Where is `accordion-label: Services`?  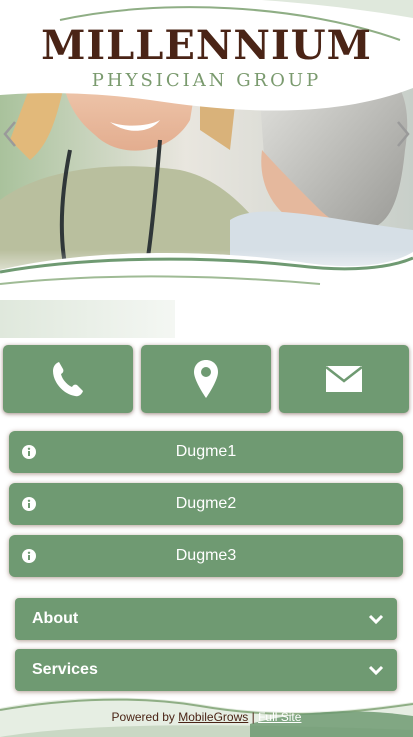 accordion-label: Services is located at coordinates (65, 669).